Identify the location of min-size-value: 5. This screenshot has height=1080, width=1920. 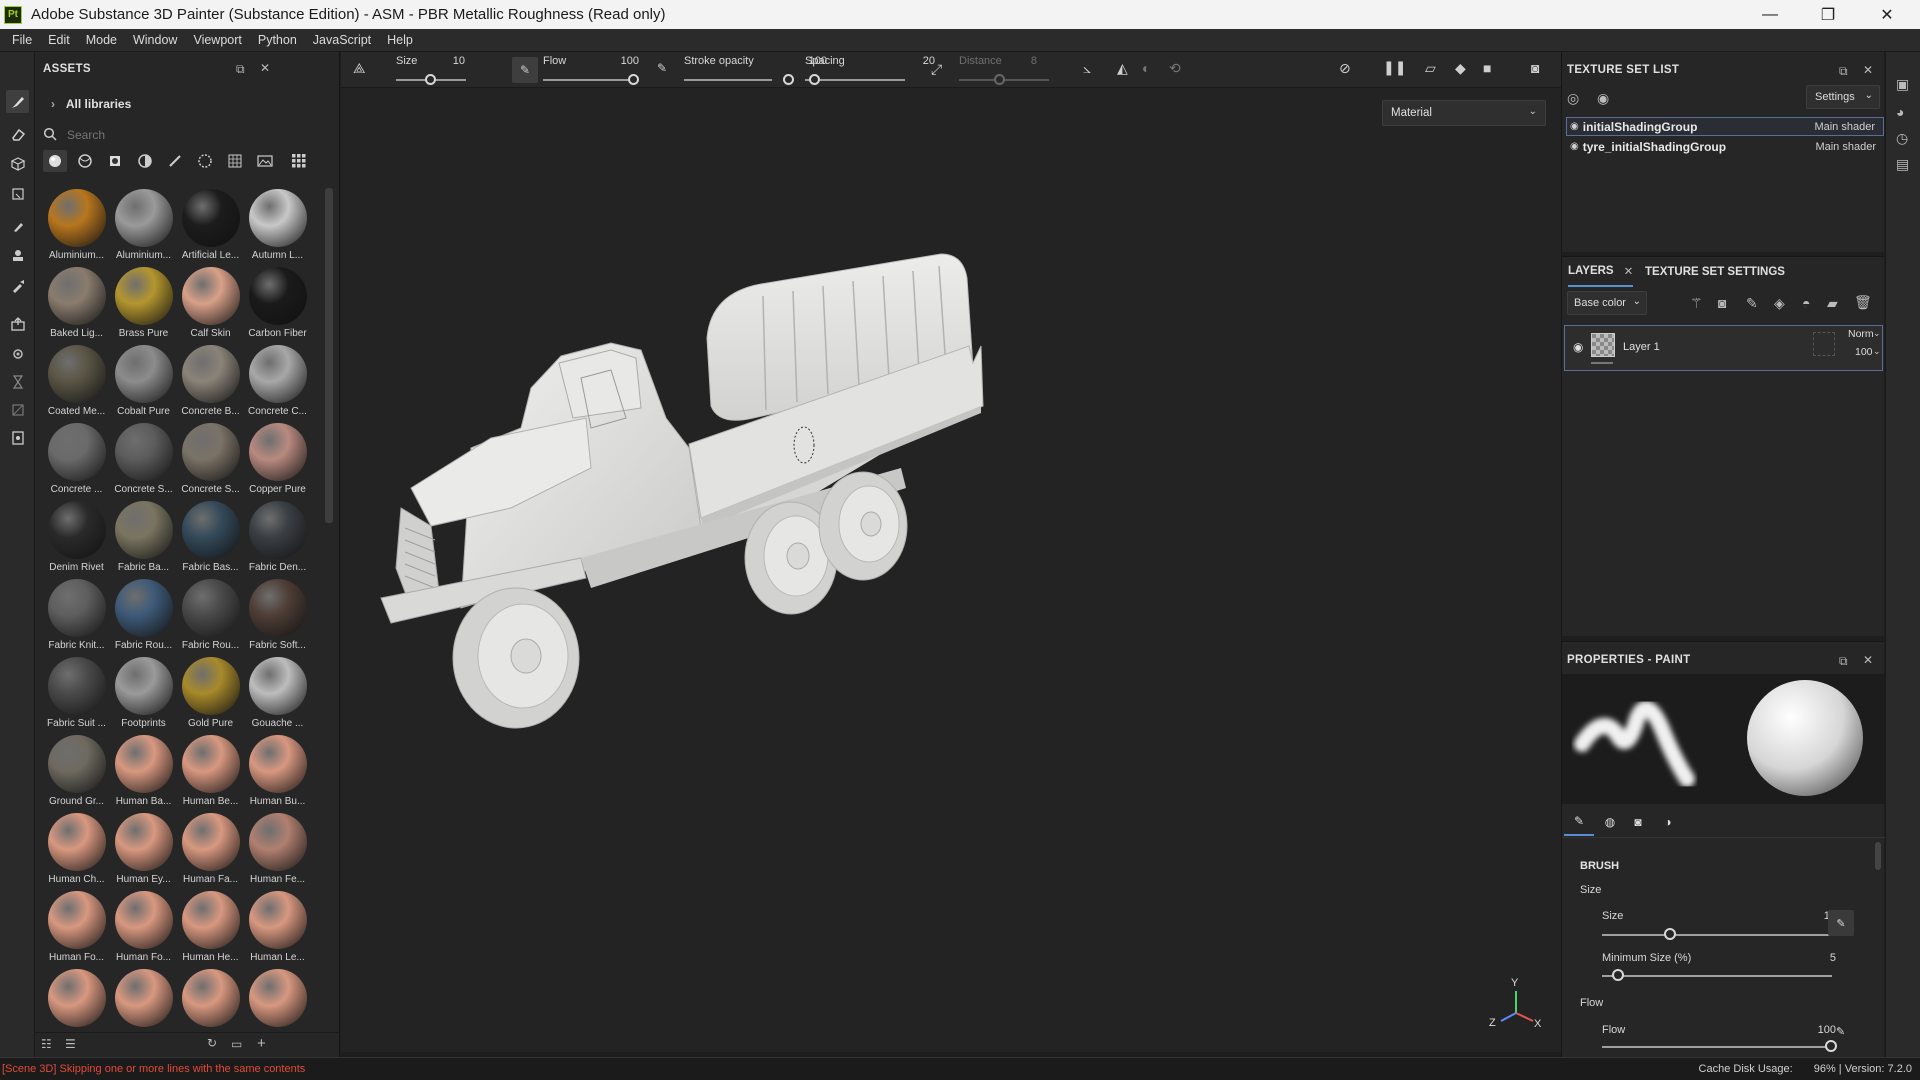
(1821, 958).